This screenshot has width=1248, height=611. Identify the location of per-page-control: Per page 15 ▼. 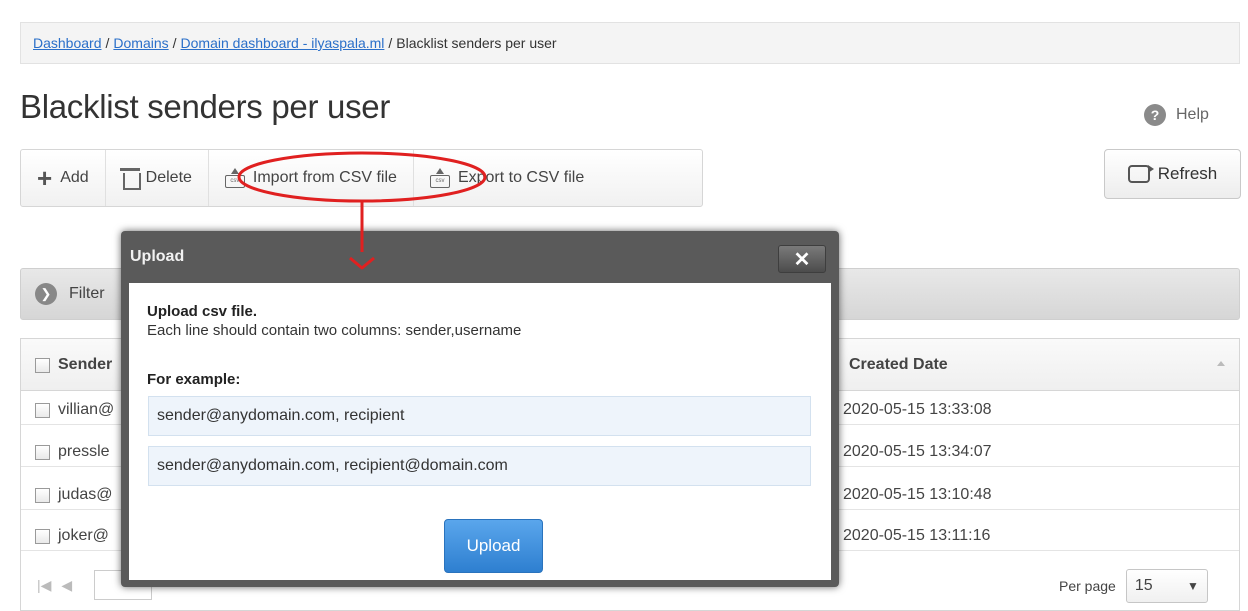
(1133, 586).